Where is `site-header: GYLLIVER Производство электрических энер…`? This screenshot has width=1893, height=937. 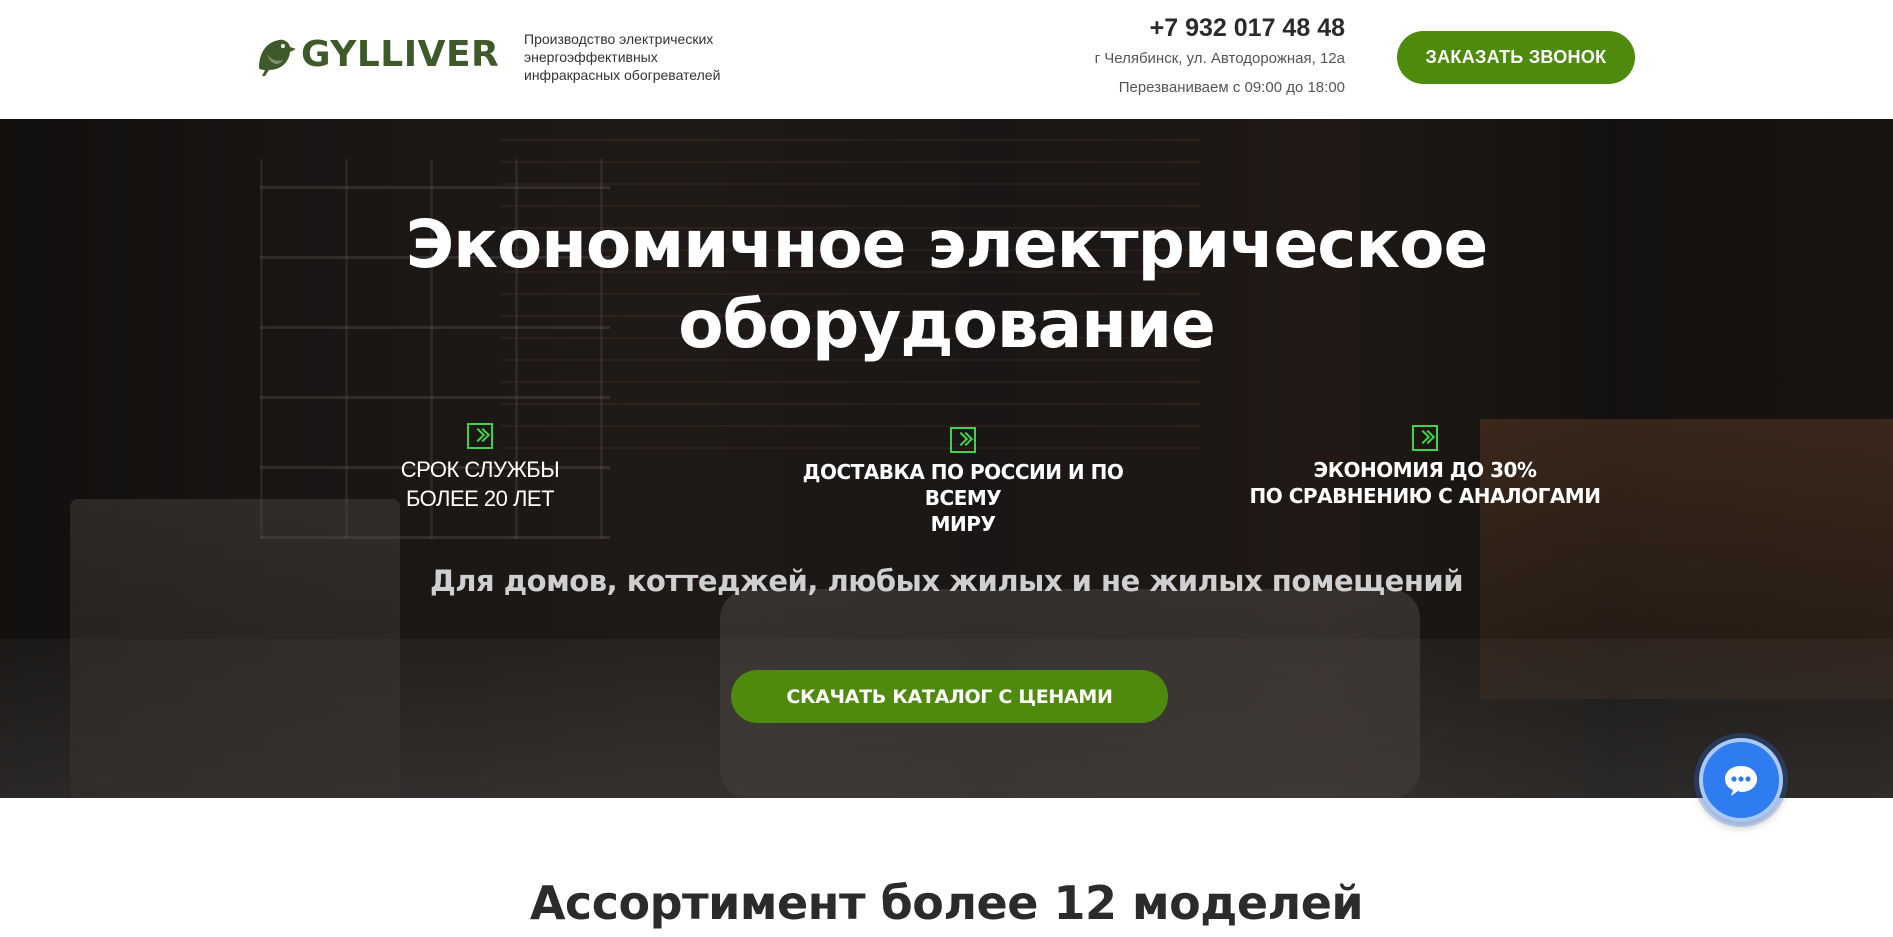
site-header: GYLLIVER Производство электрических энер… is located at coordinates (946, 59).